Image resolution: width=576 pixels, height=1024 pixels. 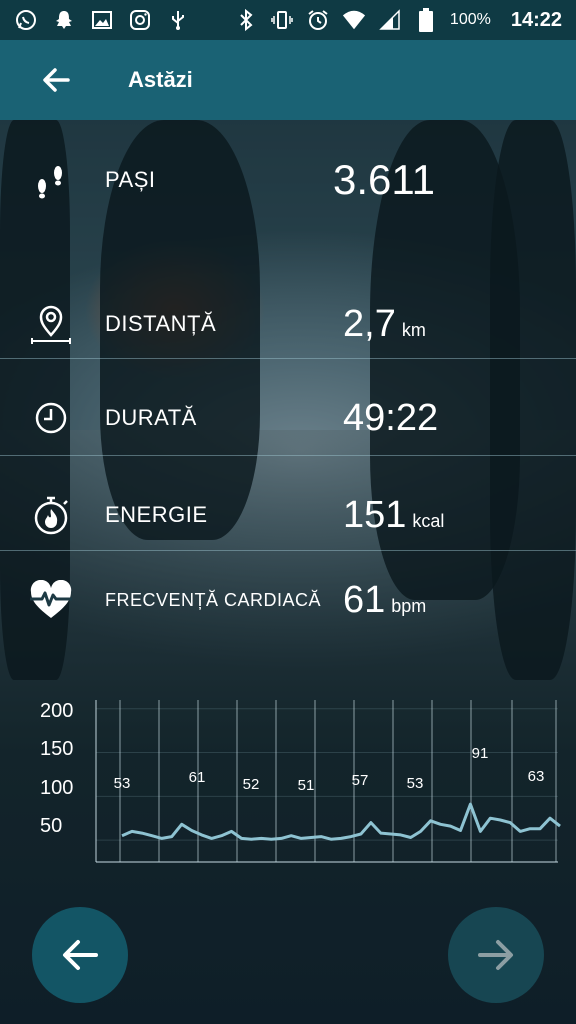 I want to click on location-pin-icon, so click(x=51, y=324).